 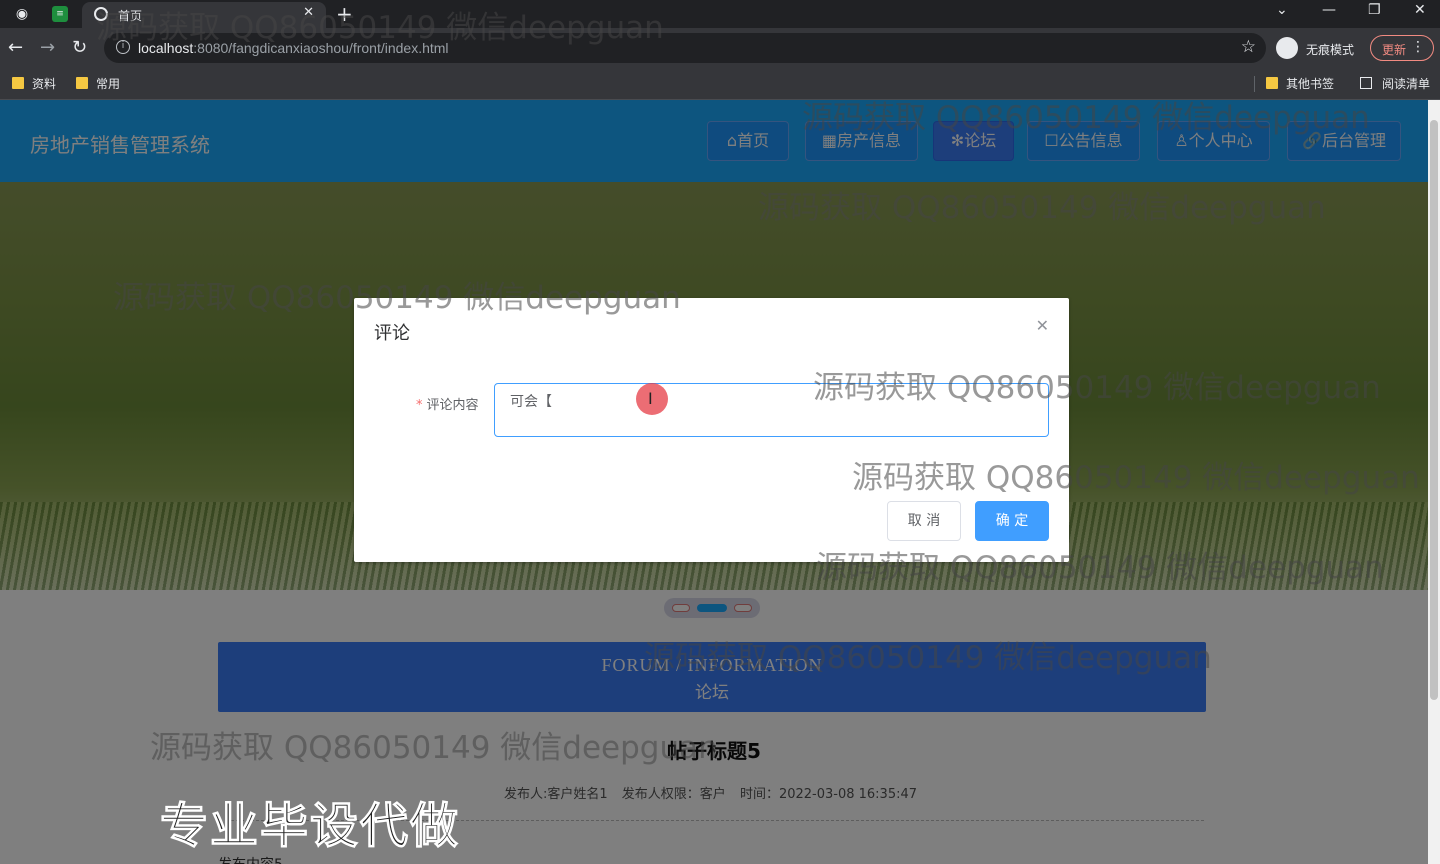 What do you see at coordinates (60, 14) in the screenshot?
I see `sheets-app-icon: ≡` at bounding box center [60, 14].